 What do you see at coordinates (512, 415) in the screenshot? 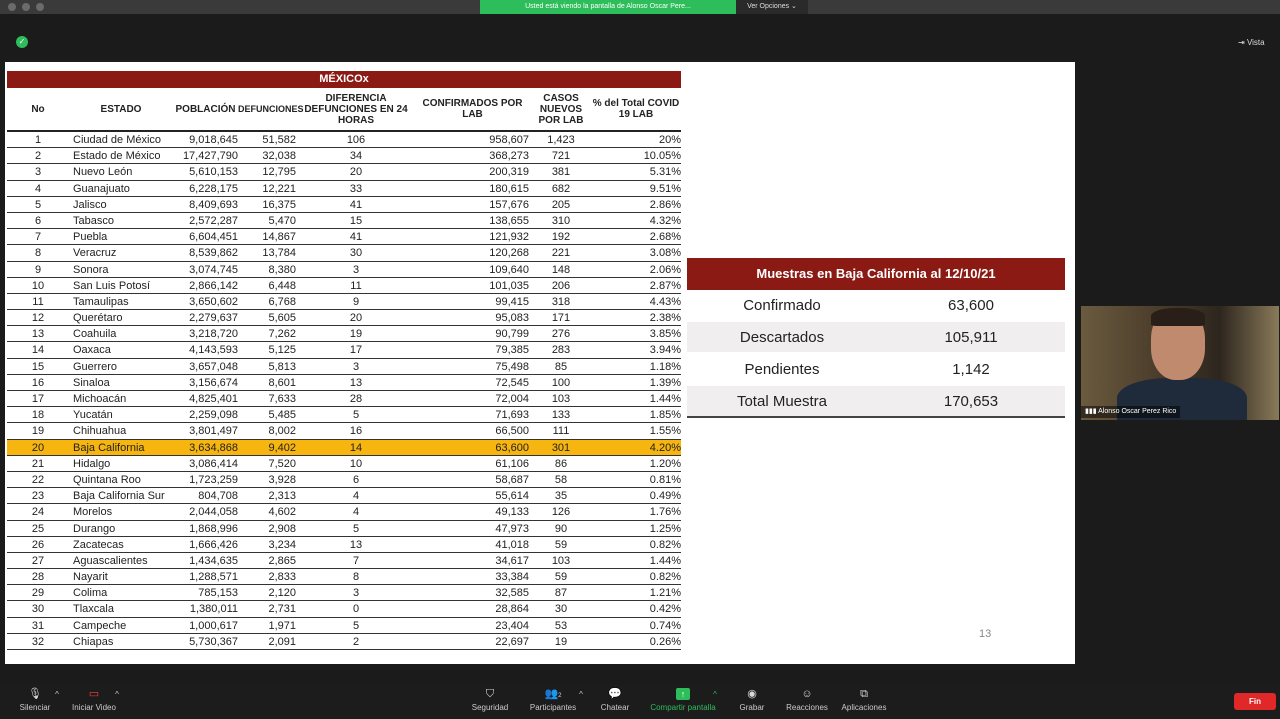
I see `row-confirmados: 71,693` at bounding box center [512, 415].